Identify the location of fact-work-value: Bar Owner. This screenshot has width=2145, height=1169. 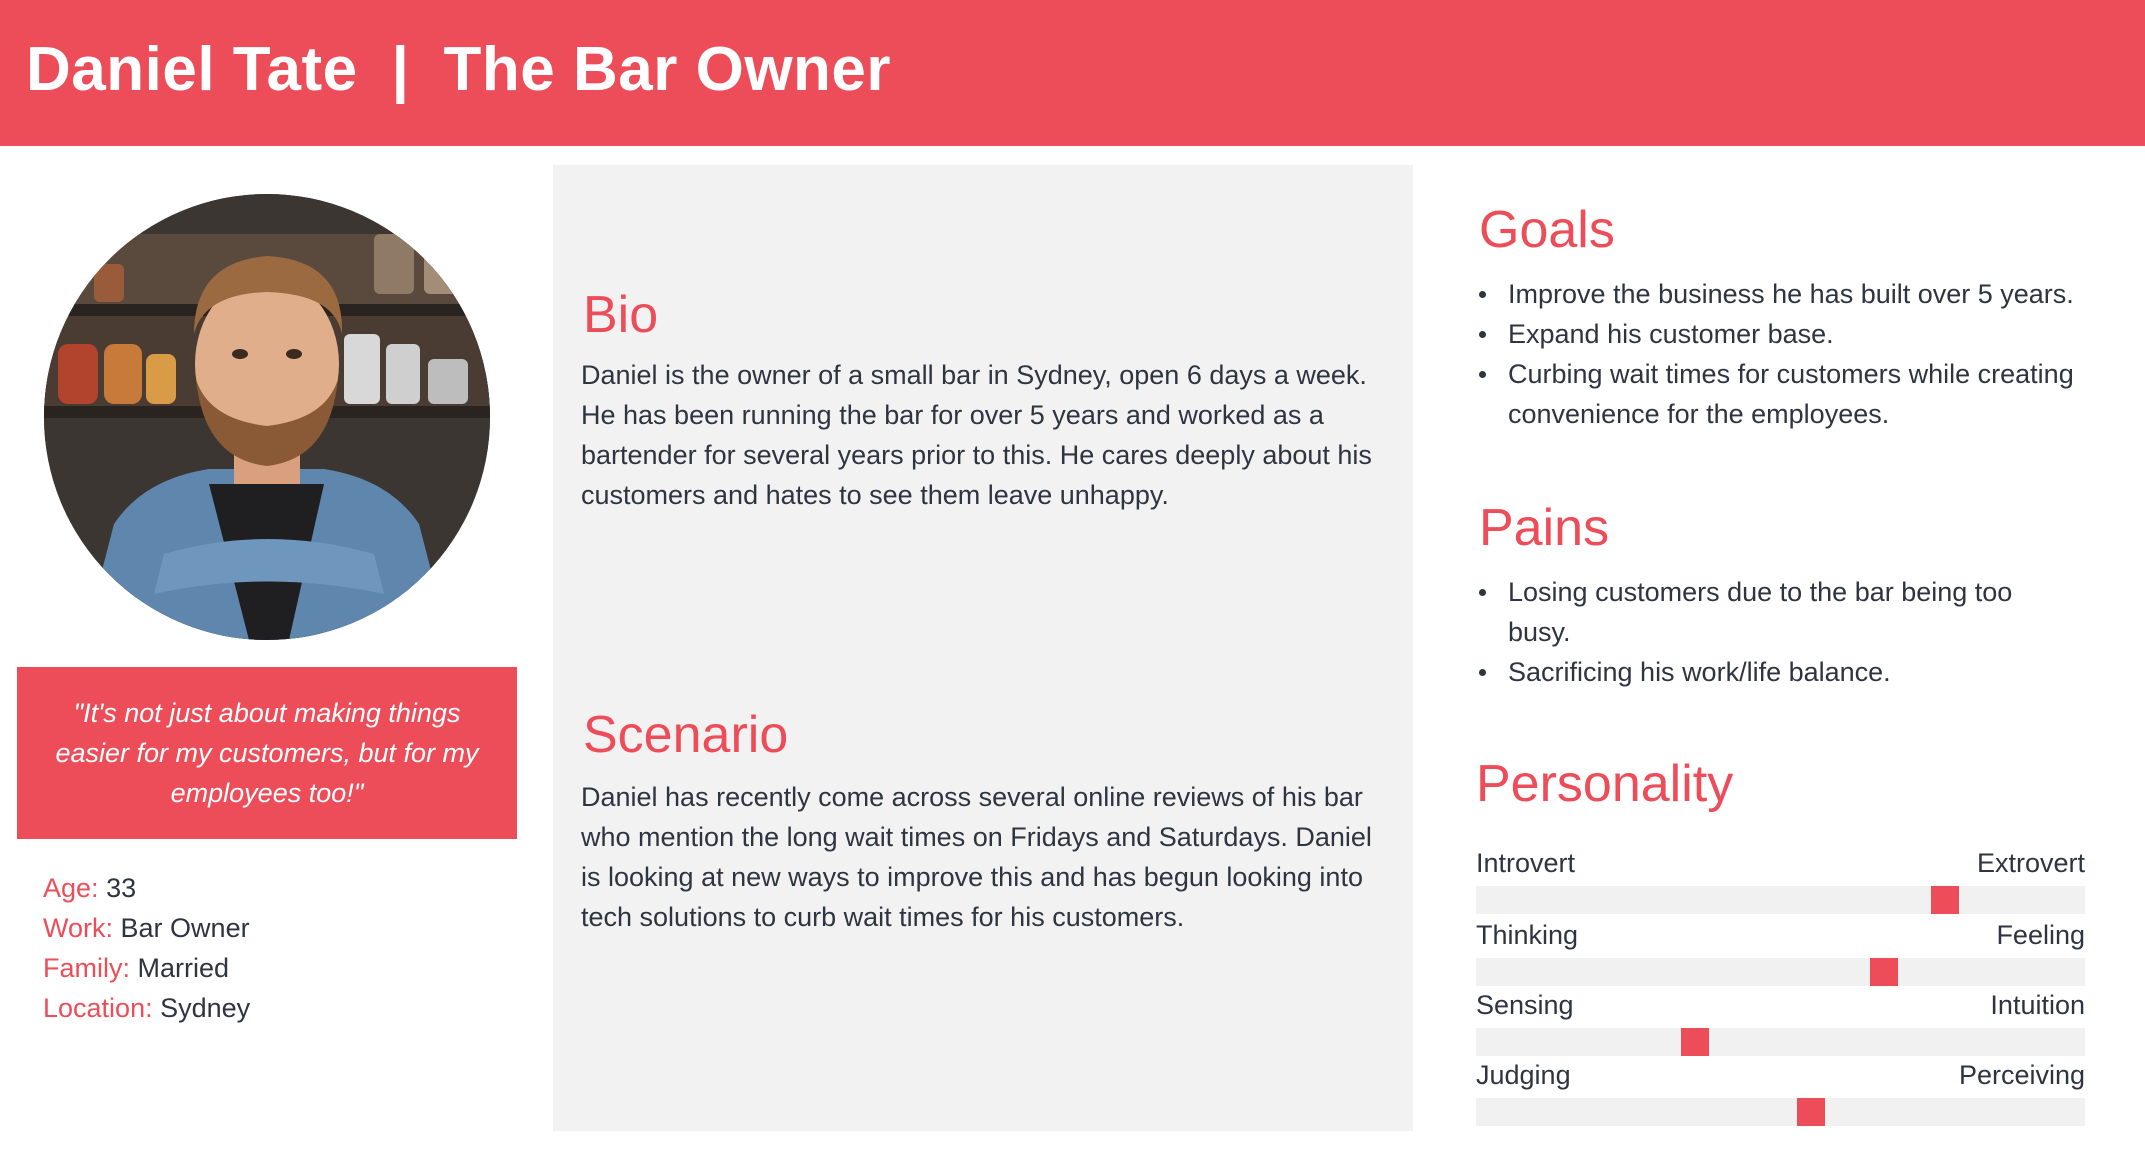
(185, 928).